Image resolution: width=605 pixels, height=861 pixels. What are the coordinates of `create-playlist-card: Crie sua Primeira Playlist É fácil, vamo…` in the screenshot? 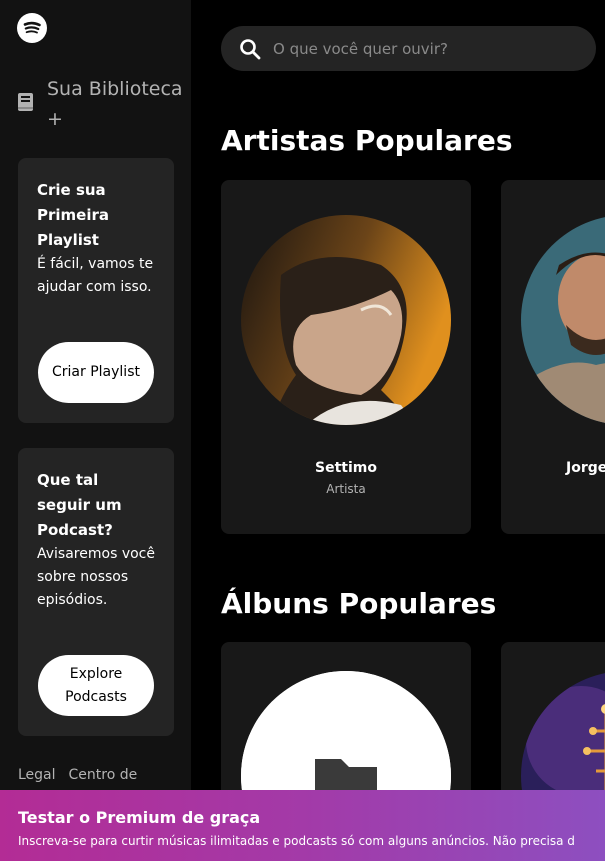 It's located at (96, 290).